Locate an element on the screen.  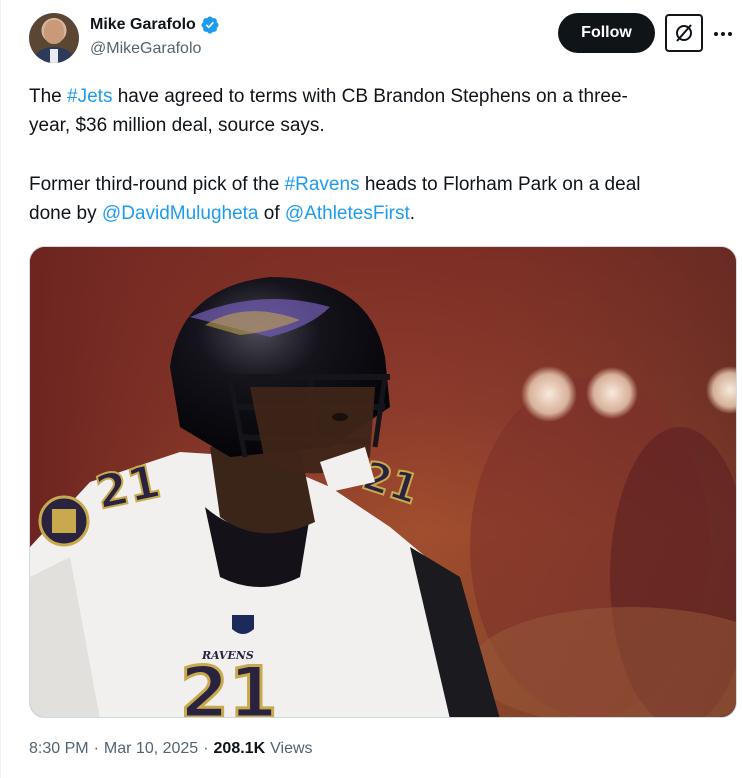
text-segment: The is located at coordinates (48, 96).